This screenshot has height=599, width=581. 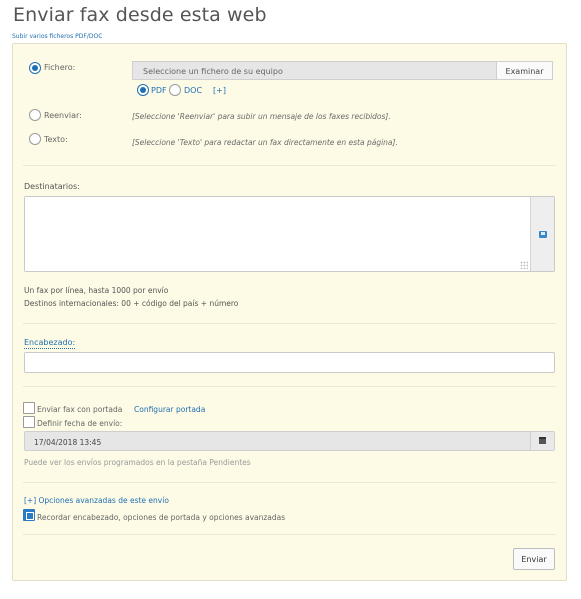 What do you see at coordinates (175, 90) in the screenshot?
I see `doc-radio` at bounding box center [175, 90].